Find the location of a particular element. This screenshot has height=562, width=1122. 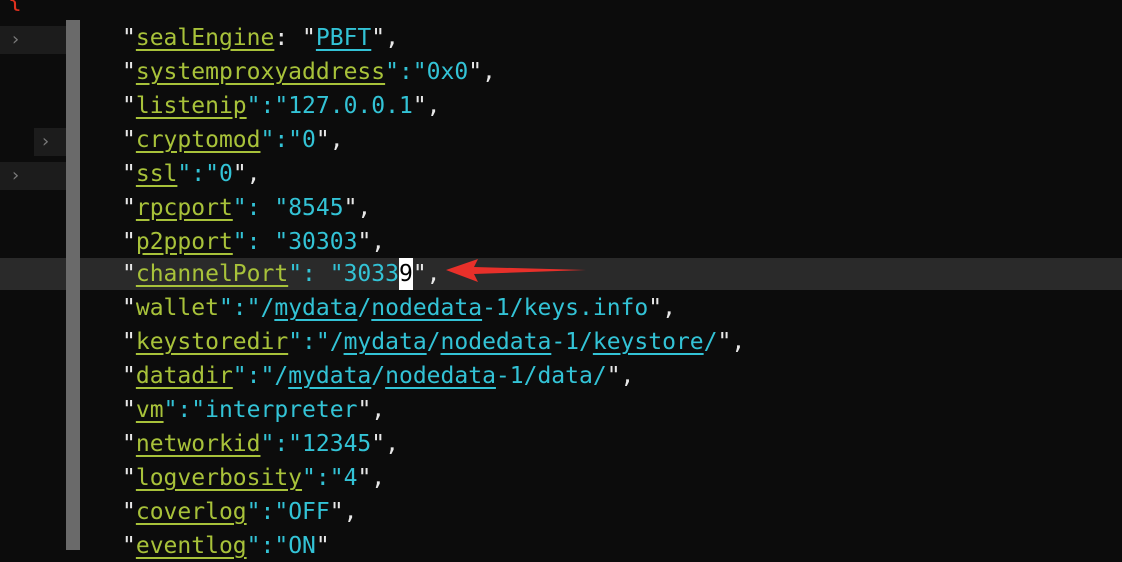

code-line: "p2pport": "30303", is located at coordinates (253, 242).